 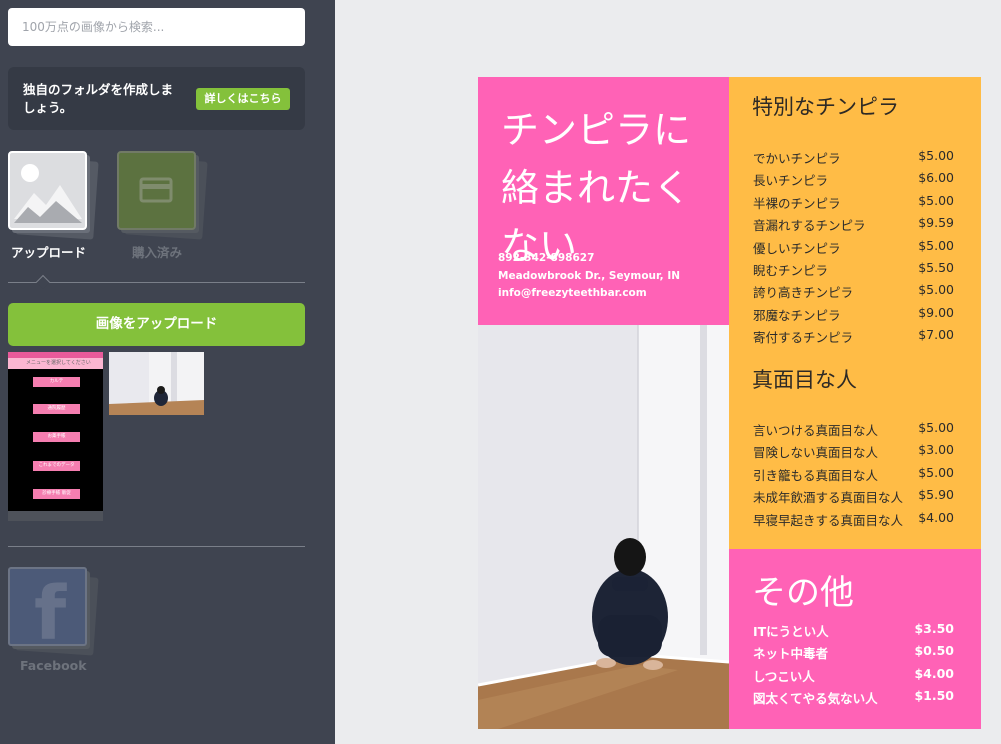 I want to click on phone-text: 892-342-898627, so click(x=546, y=258).